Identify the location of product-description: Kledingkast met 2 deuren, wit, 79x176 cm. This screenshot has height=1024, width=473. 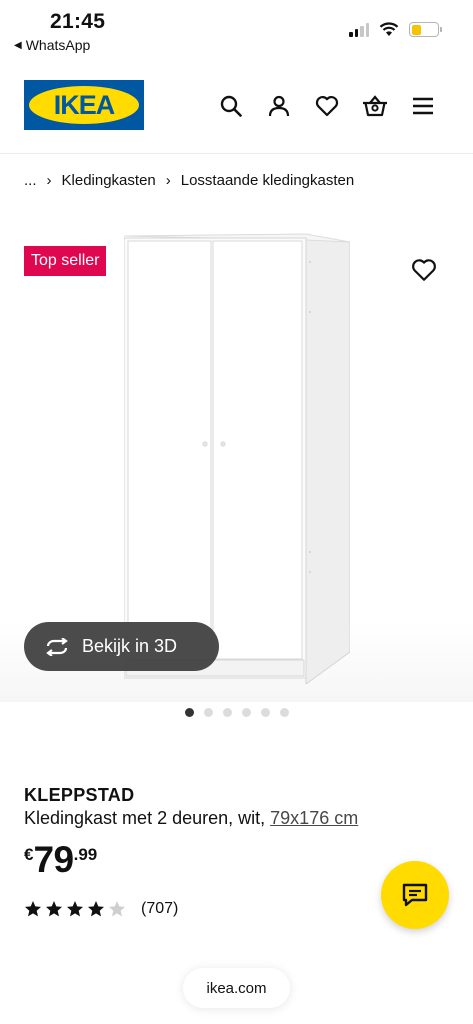
(191, 818).